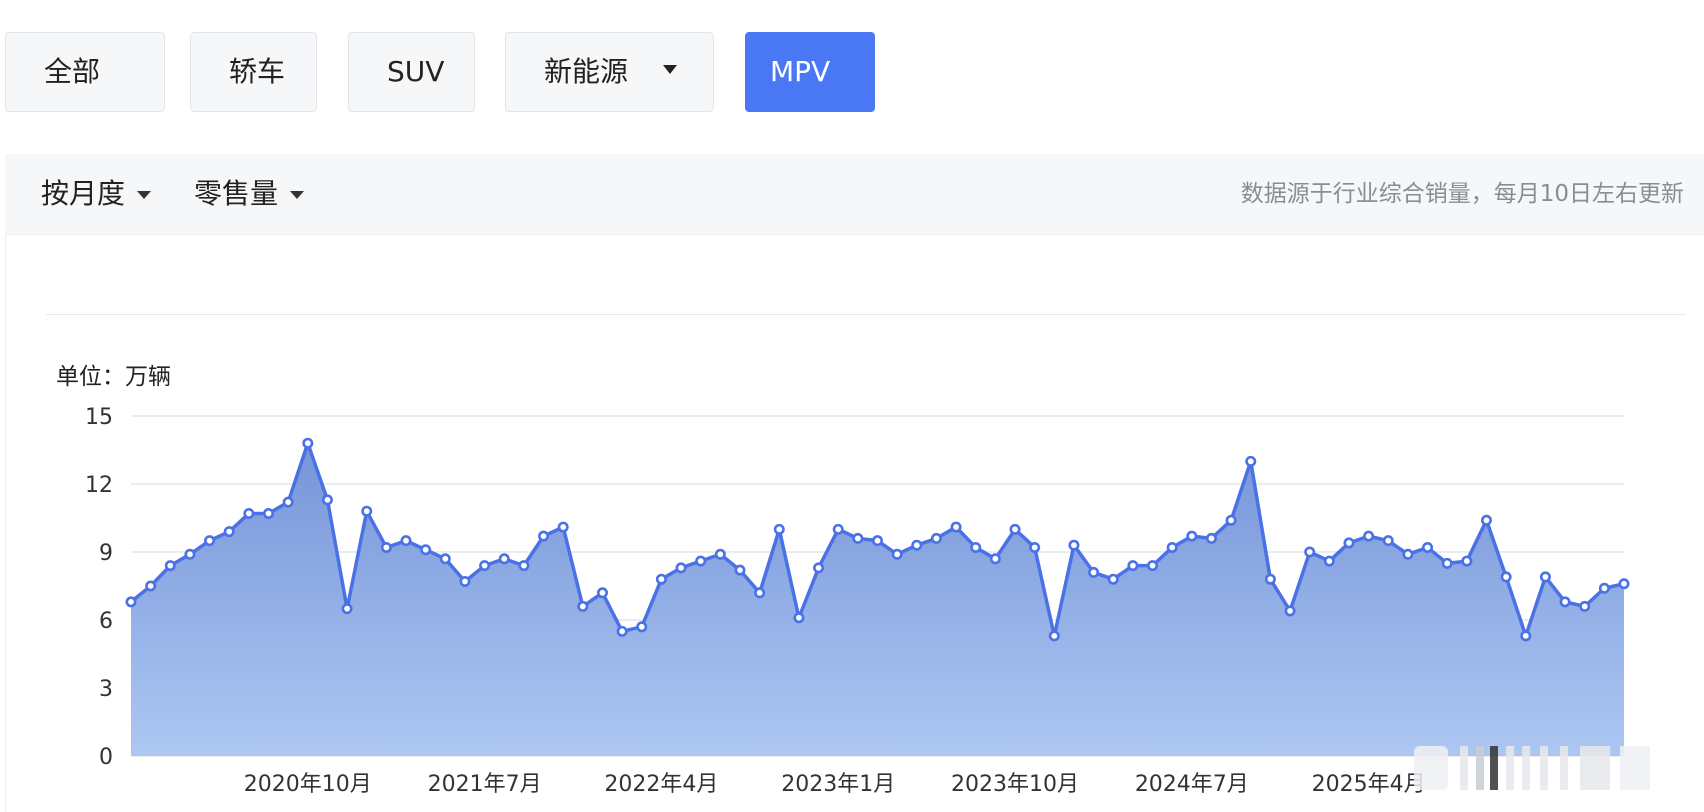  I want to click on y-tick-label: 6, so click(106, 621).